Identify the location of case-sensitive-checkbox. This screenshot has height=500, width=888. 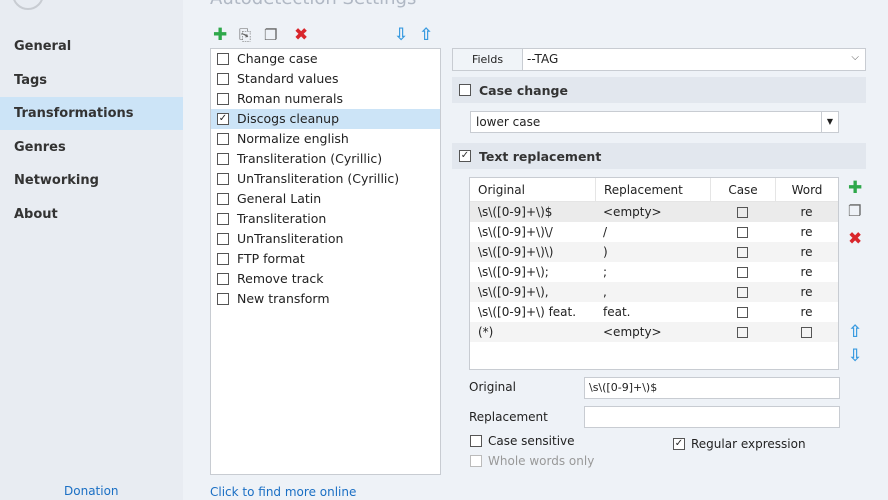
(476, 441).